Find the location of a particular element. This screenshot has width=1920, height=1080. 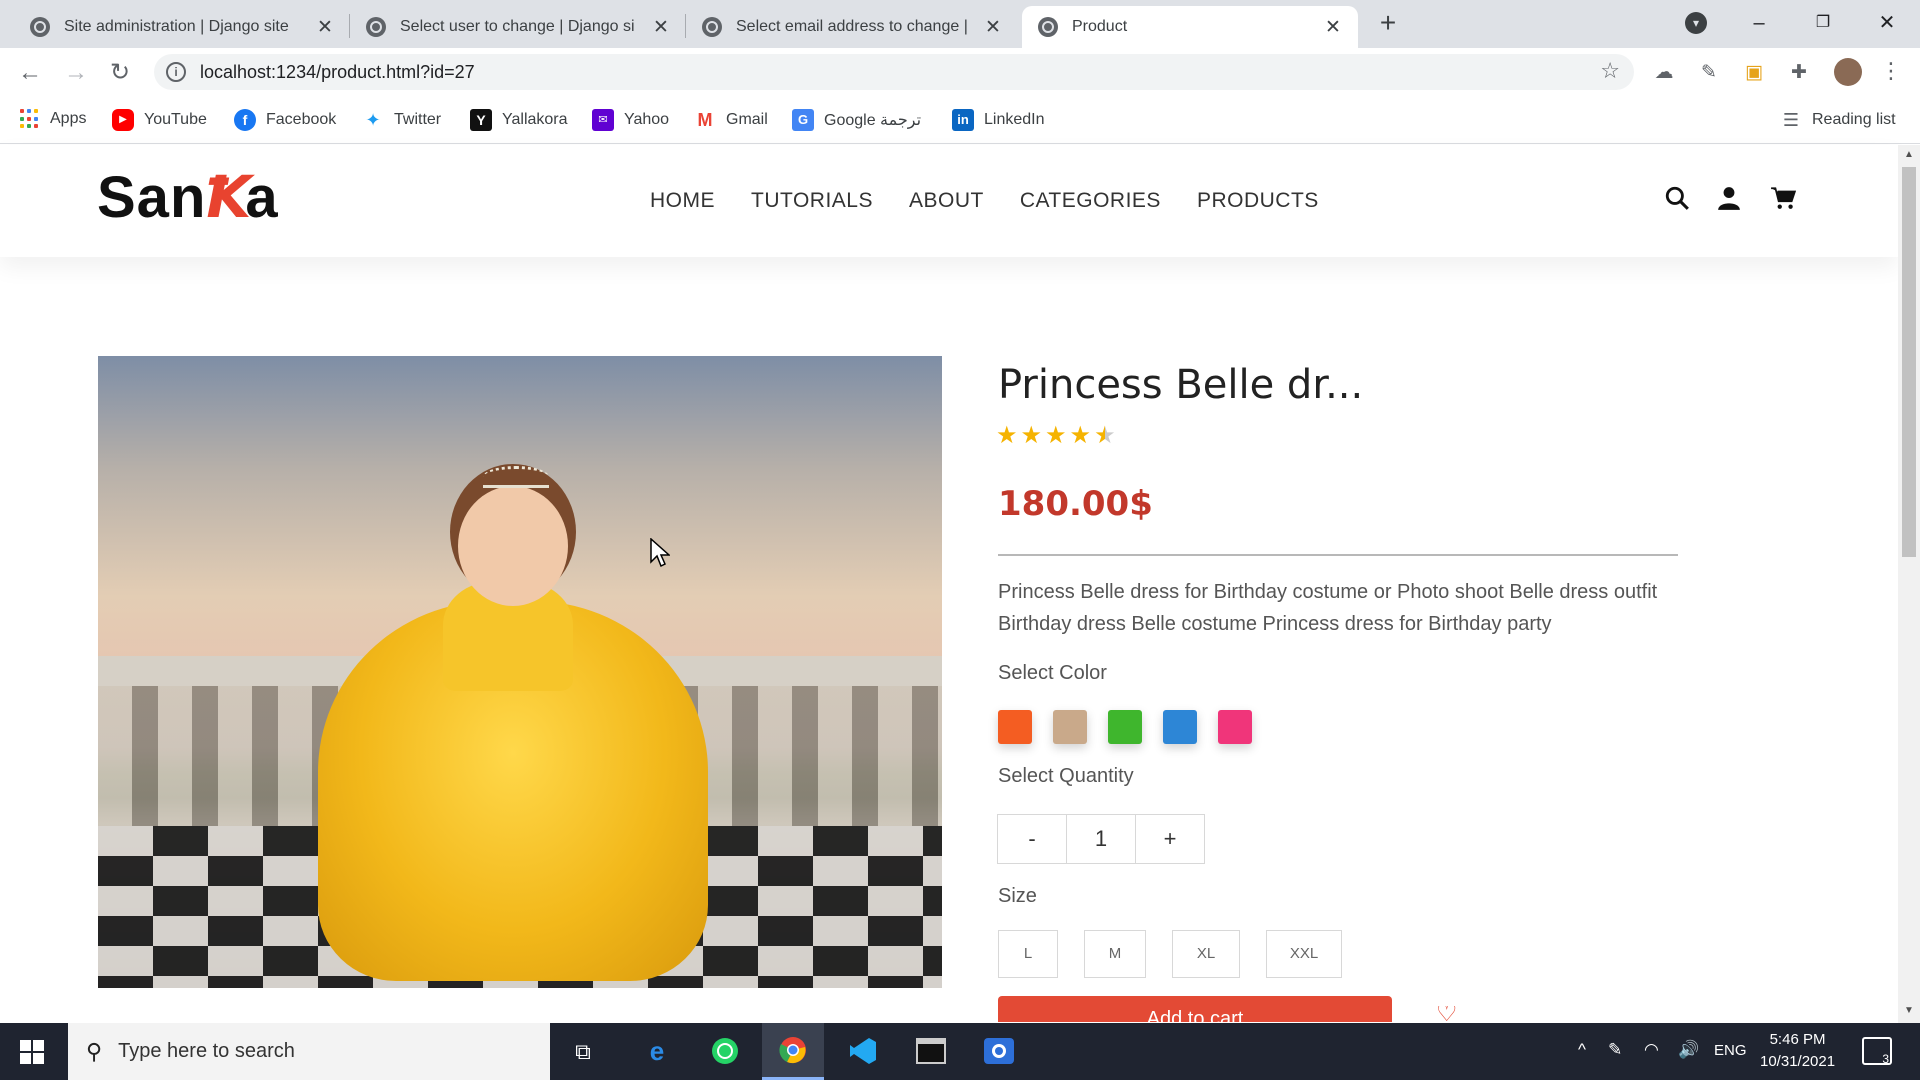

taskbar-search-box: ⚲ Type here to search is located at coordinates (309, 1051).